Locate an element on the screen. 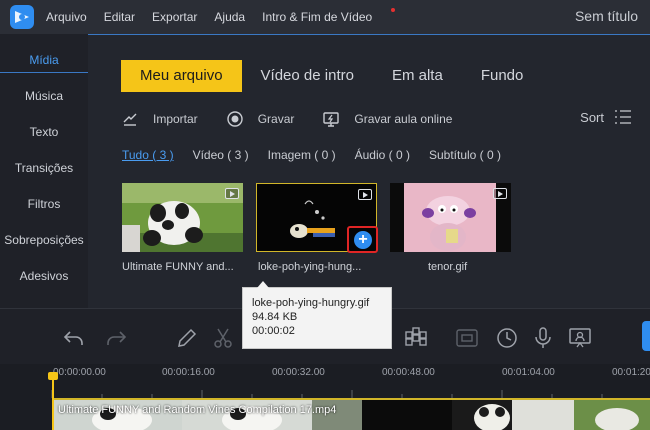 The image size is (650, 430). sort-label: Sort is located at coordinates (592, 117).